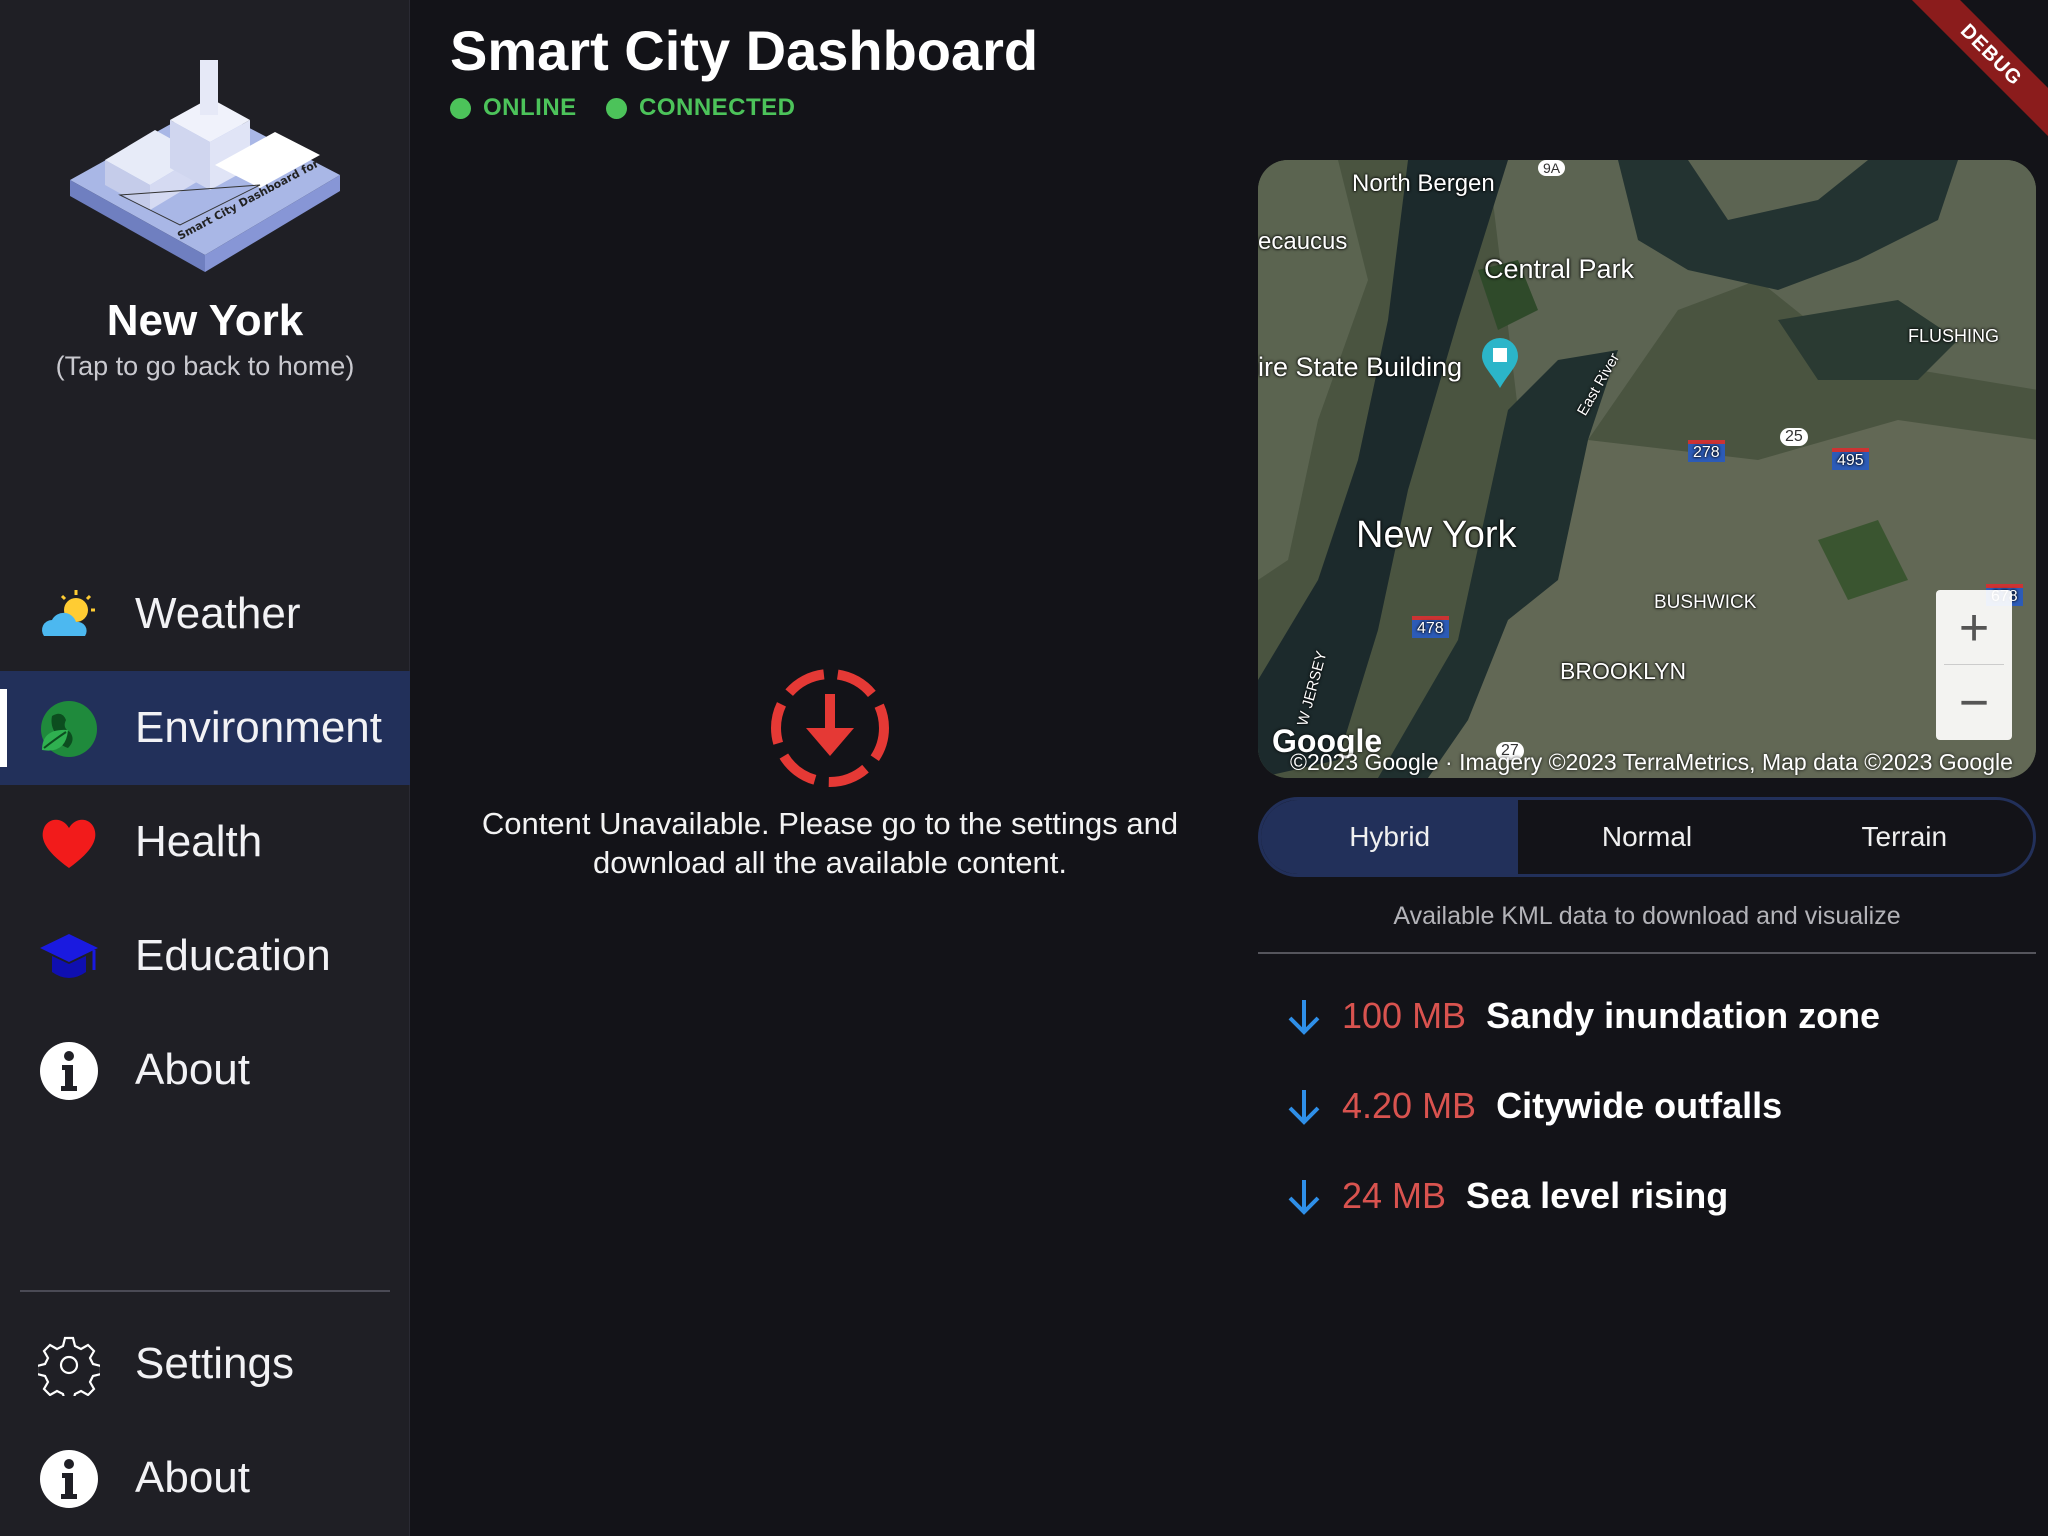 Image resolution: width=2048 pixels, height=1536 pixels. What do you see at coordinates (68, 613) in the screenshot?
I see `weather-icon` at bounding box center [68, 613].